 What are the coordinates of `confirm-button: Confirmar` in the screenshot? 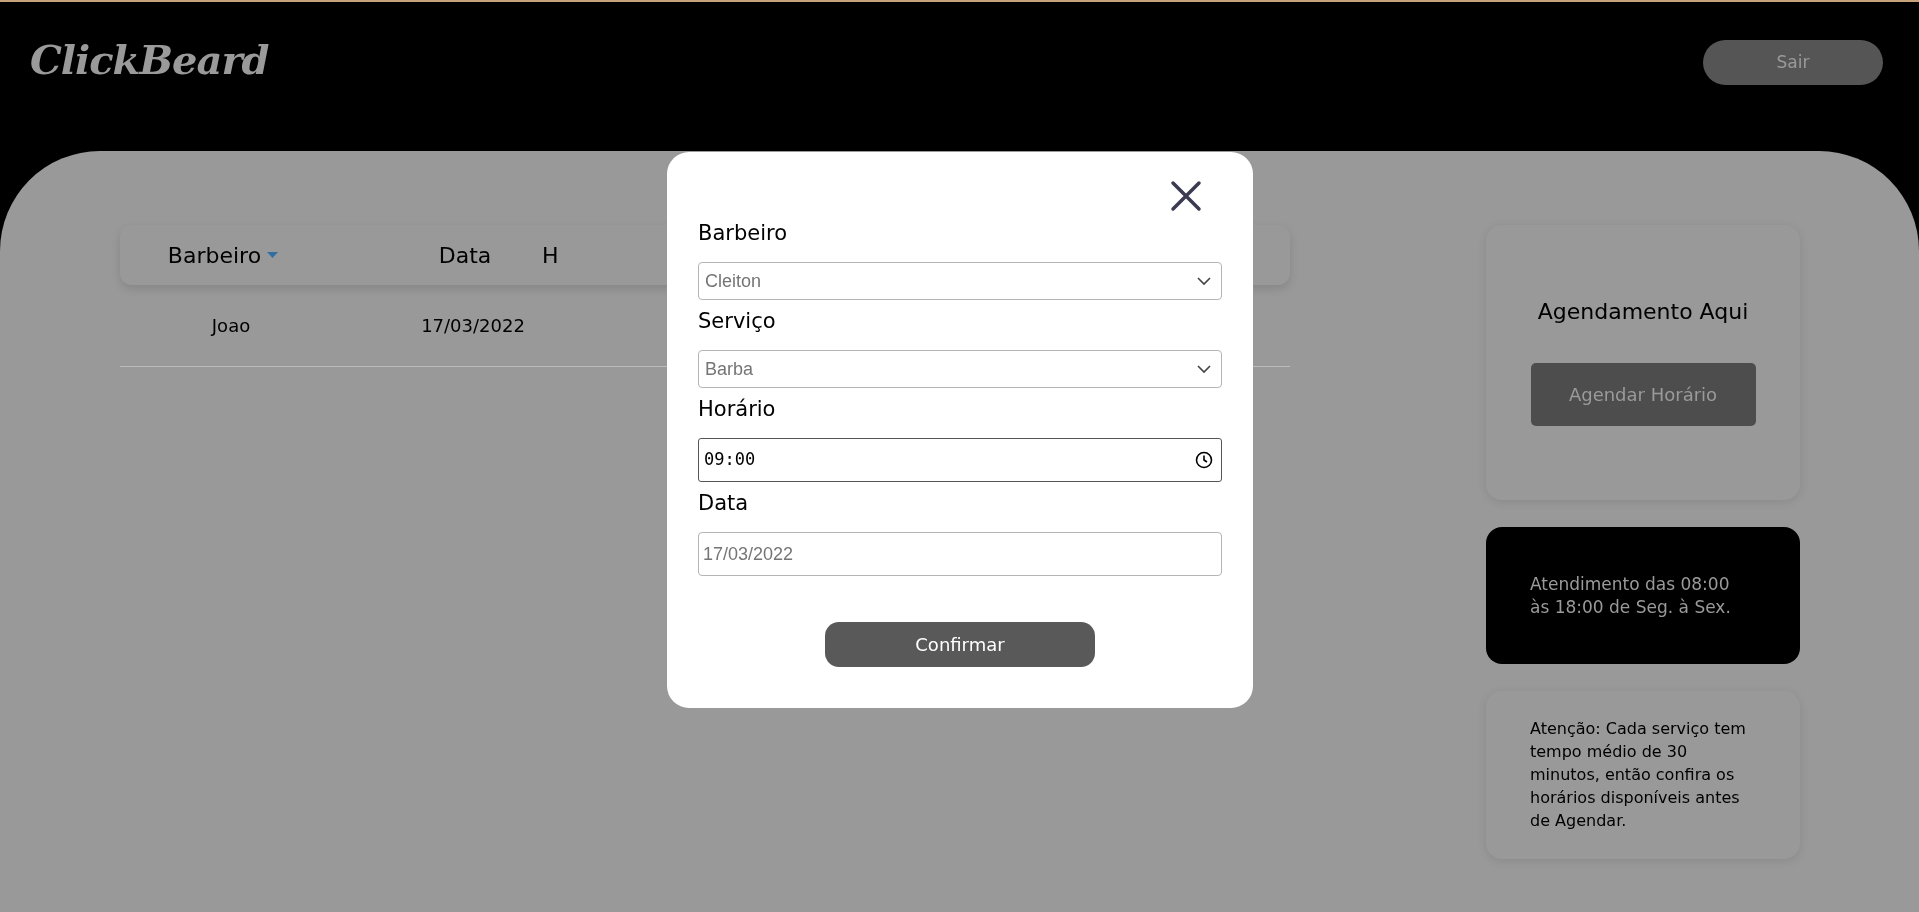 It's located at (960, 644).